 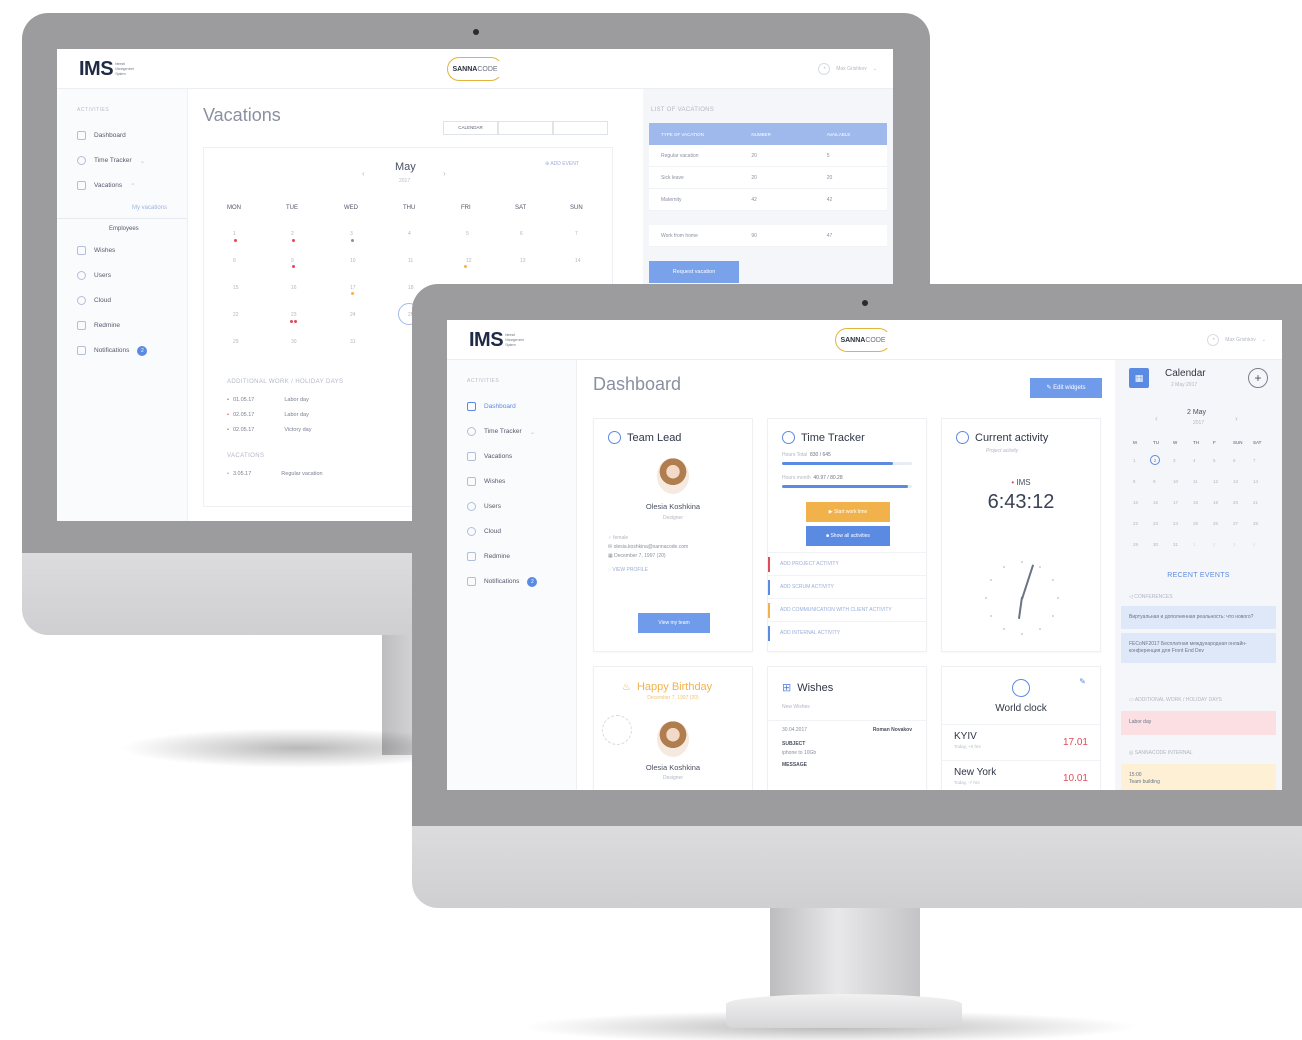 I want to click on add-event-button: ⊕ ADD EVENT, so click(x=562, y=164).